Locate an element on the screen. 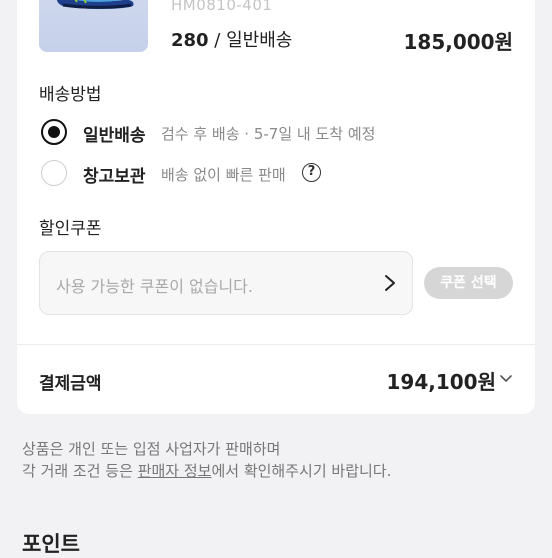 This screenshot has width=552, height=558. divider is located at coordinates (276, 344).